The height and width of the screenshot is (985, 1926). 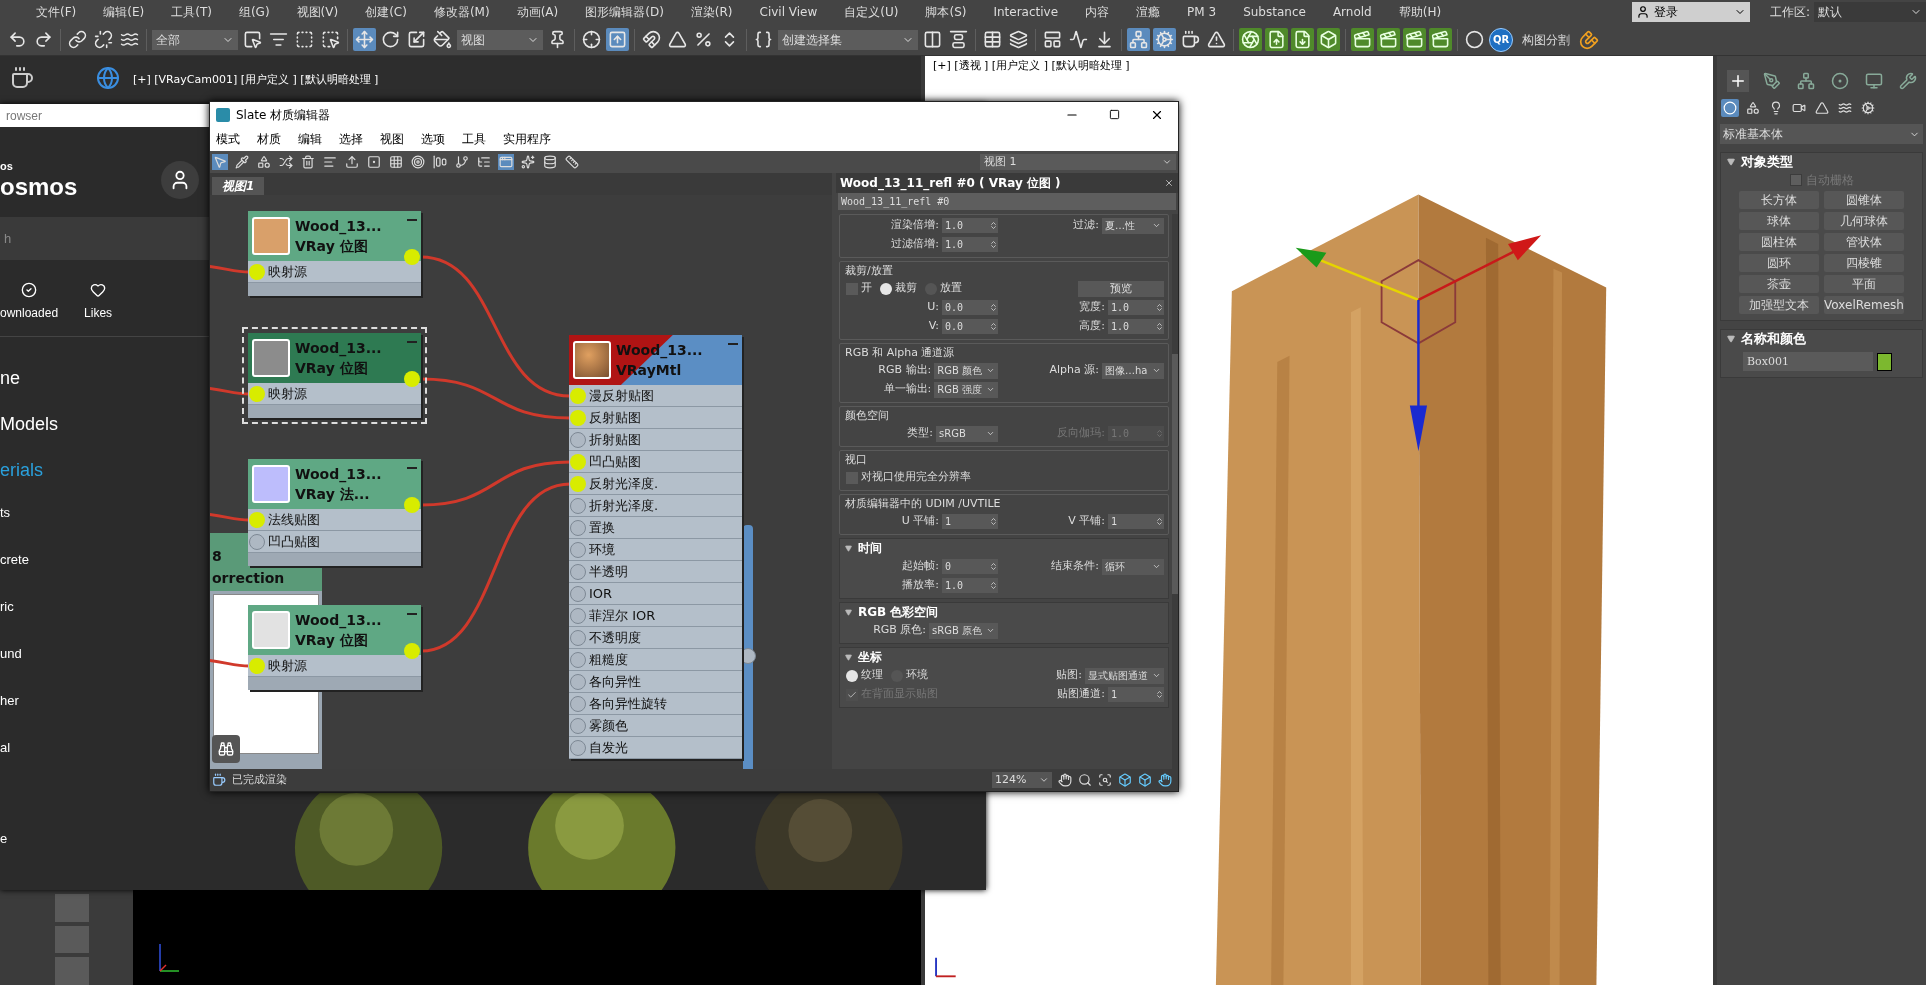 What do you see at coordinates (1864, 284) in the screenshot?
I see `primitive-button: 平面` at bounding box center [1864, 284].